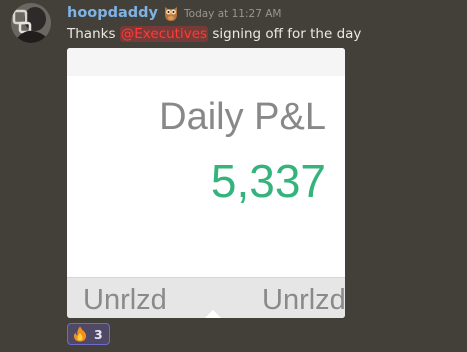 The width and height of the screenshot is (467, 352). I want to click on role-mention: @Executives, so click(164, 34).